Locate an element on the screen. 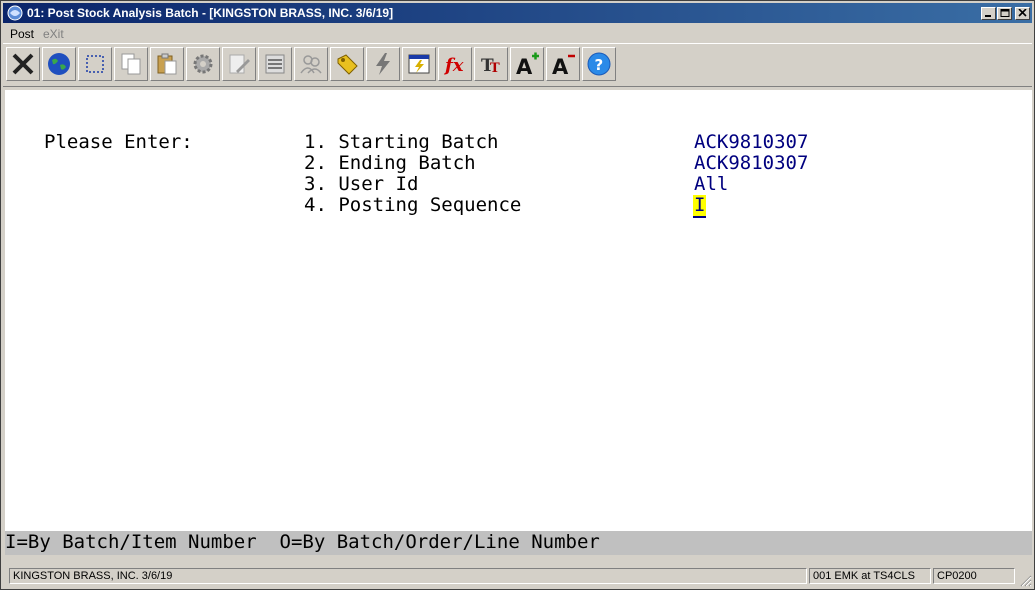  select-icon is located at coordinates (95, 64).